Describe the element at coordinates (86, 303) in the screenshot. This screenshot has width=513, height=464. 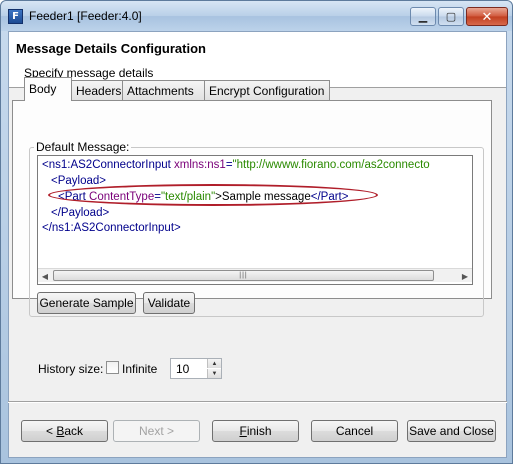
I see `generate-sample-button: Generate Sample` at that location.